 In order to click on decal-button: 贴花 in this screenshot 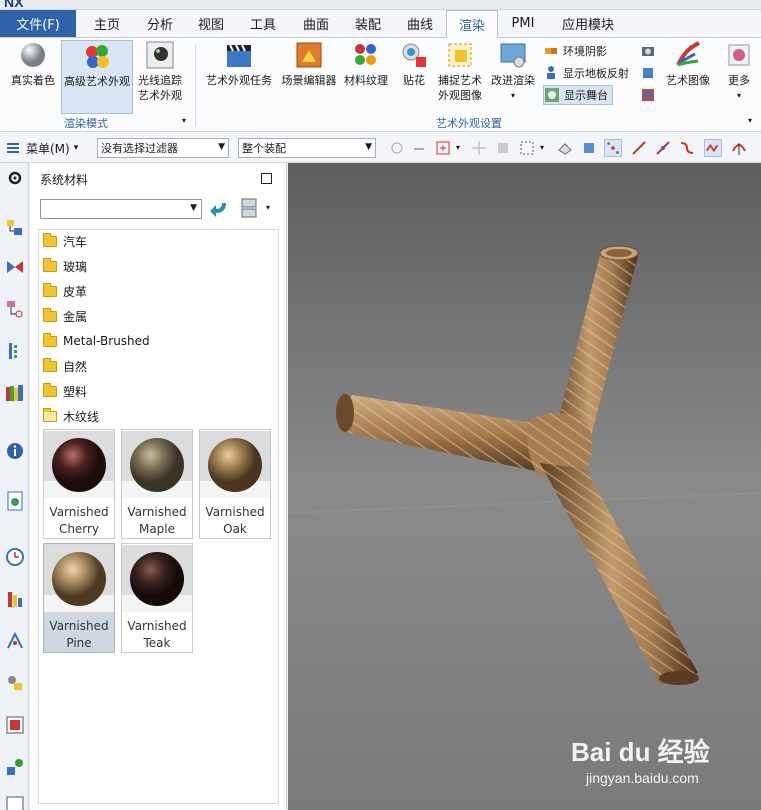, I will do `click(414, 75)`.